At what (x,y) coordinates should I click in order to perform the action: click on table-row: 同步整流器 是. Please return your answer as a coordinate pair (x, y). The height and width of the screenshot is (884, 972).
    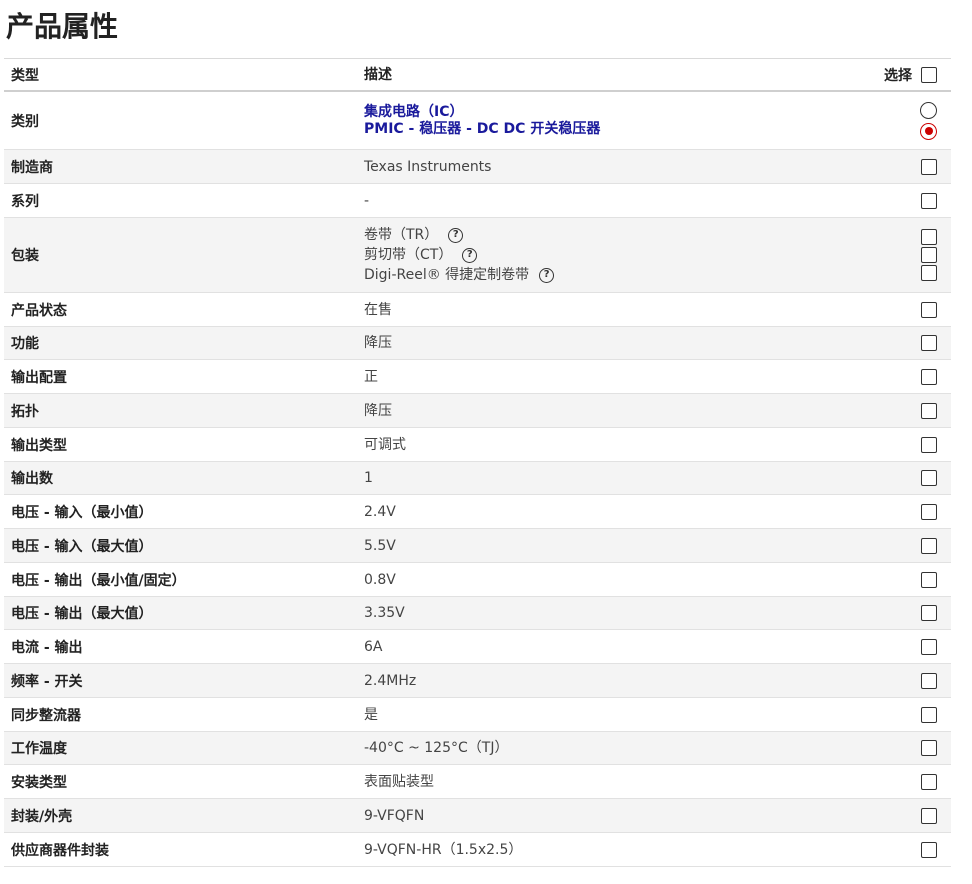
    Looking at the image, I should click on (477, 715).